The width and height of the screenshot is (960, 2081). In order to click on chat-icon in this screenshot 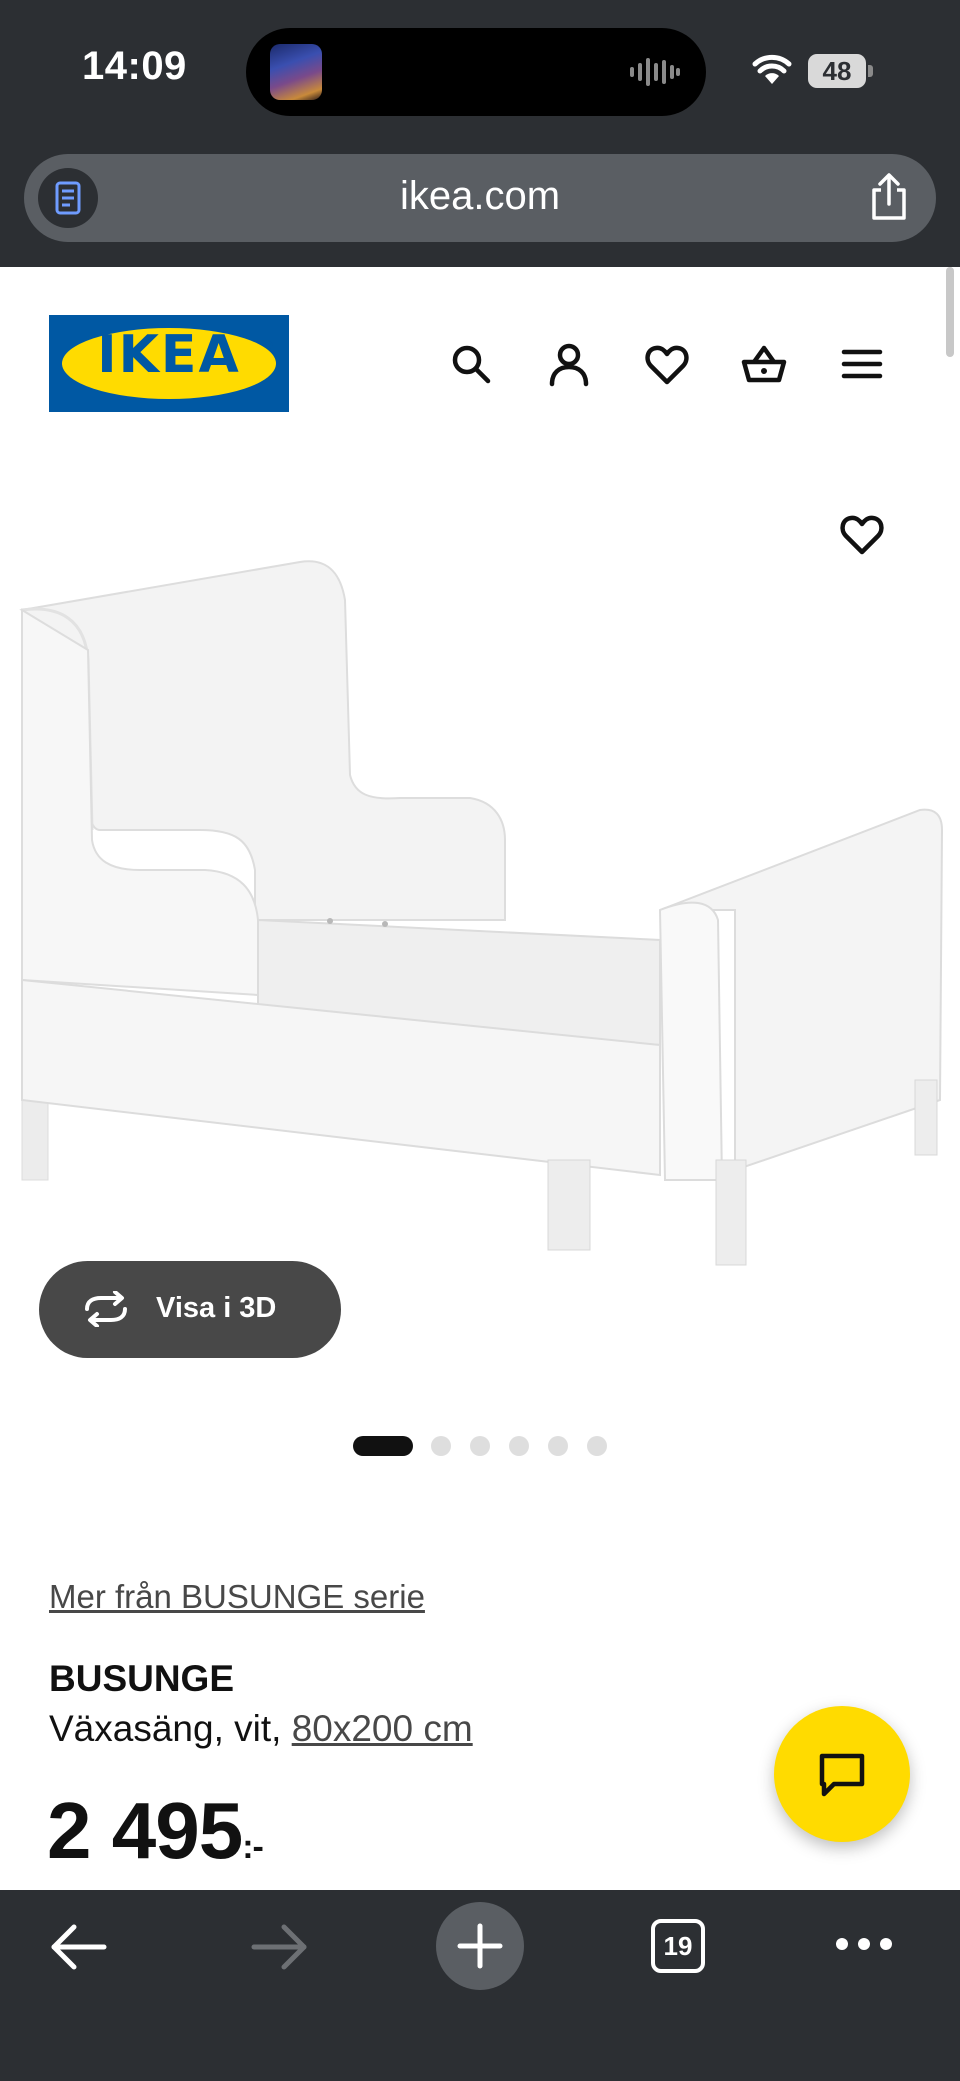, I will do `click(842, 1775)`.